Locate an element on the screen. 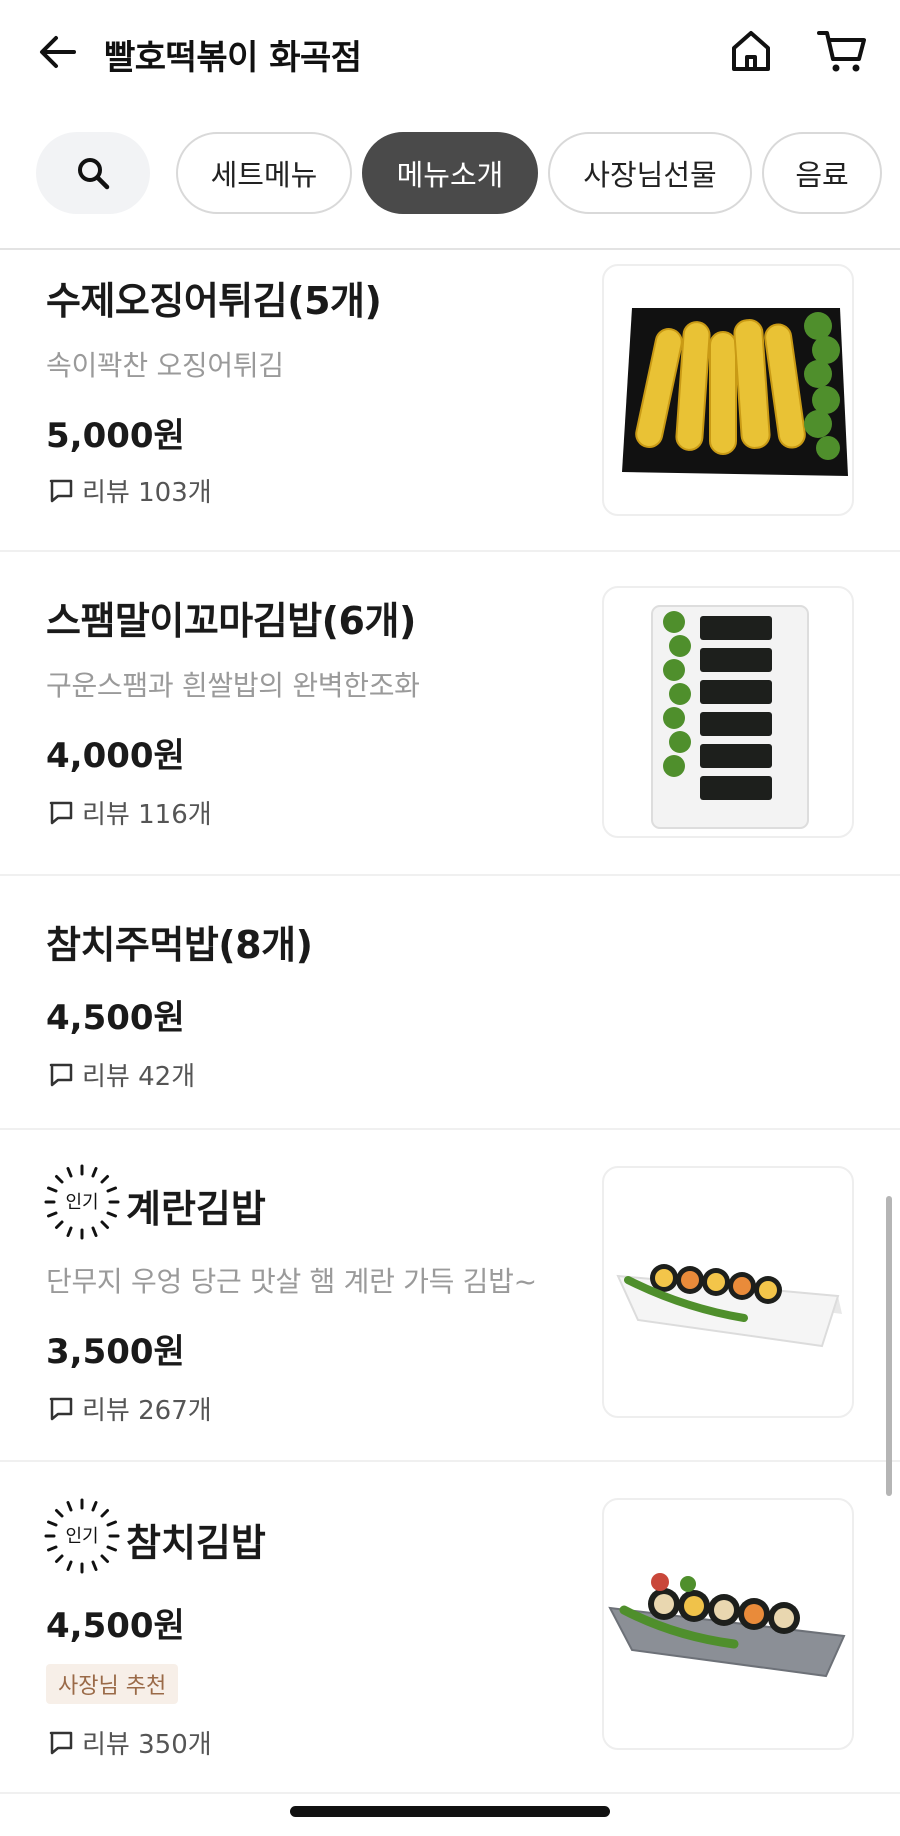  home-button is located at coordinates (751, 51).